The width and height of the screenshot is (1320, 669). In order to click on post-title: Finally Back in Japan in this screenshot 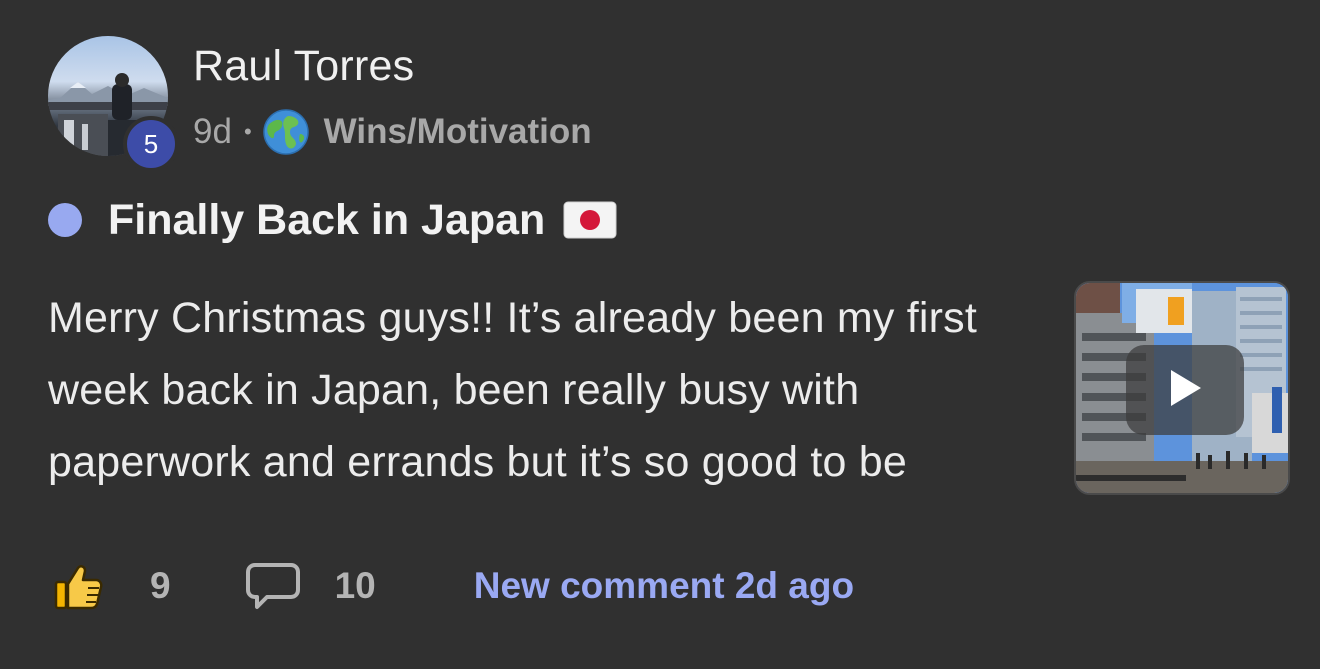, I will do `click(326, 220)`.